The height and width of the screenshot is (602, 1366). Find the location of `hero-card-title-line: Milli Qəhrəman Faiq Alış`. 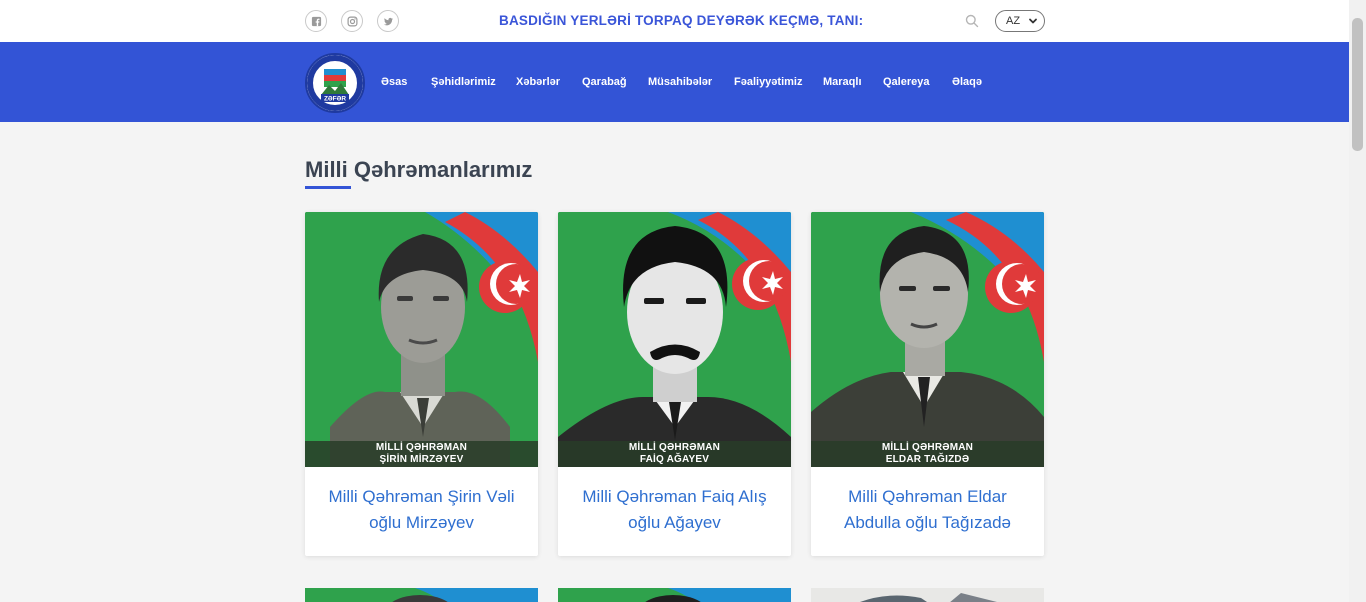

hero-card-title-line: Milli Qəhrəman Faiq Alış is located at coordinates (674, 496).